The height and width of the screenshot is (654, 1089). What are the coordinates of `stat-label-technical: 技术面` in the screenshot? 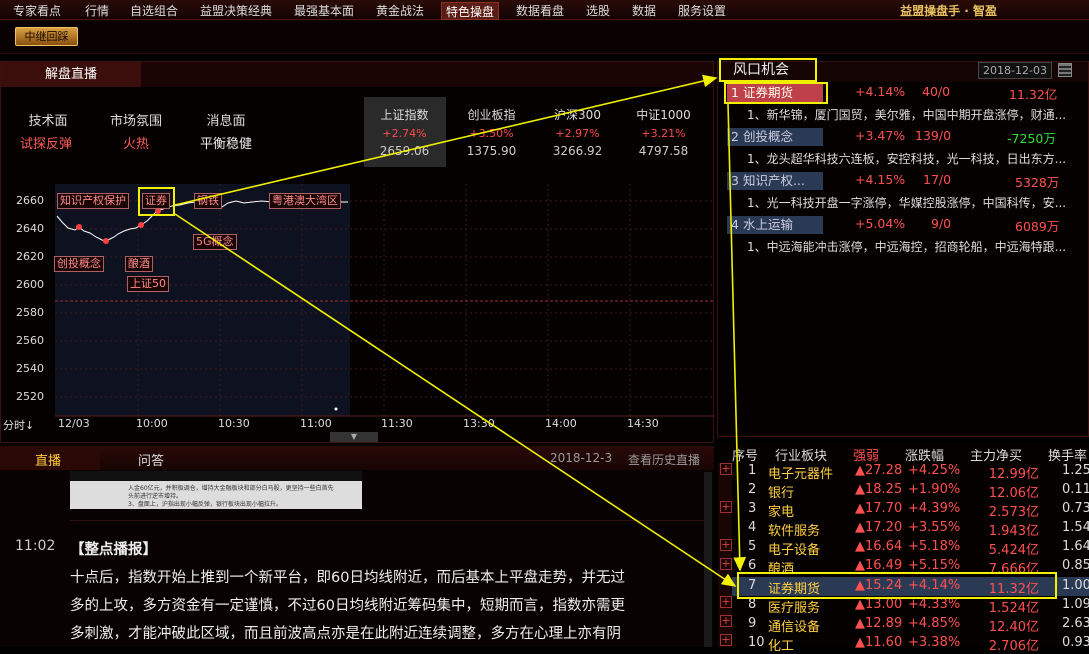 It's located at (48, 121).